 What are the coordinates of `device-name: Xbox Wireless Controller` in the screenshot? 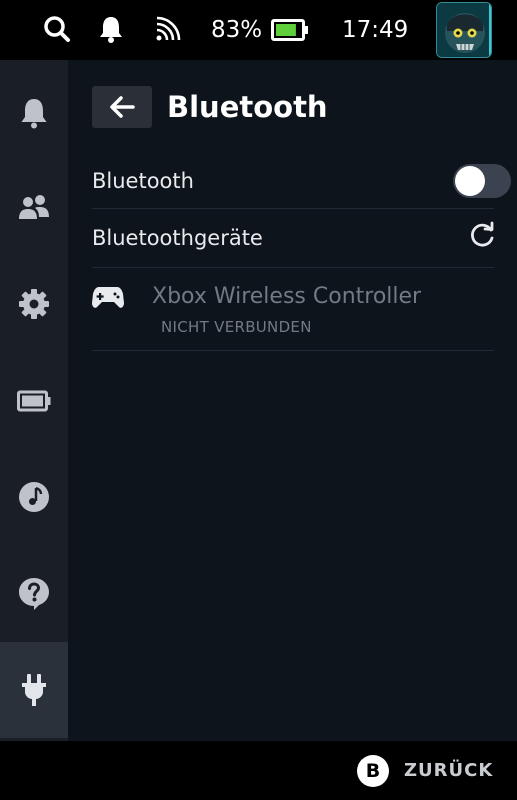 It's located at (287, 296).